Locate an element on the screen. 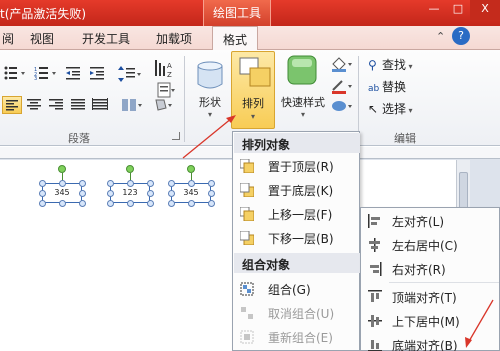  help-icon: ? is located at coordinates (461, 36).